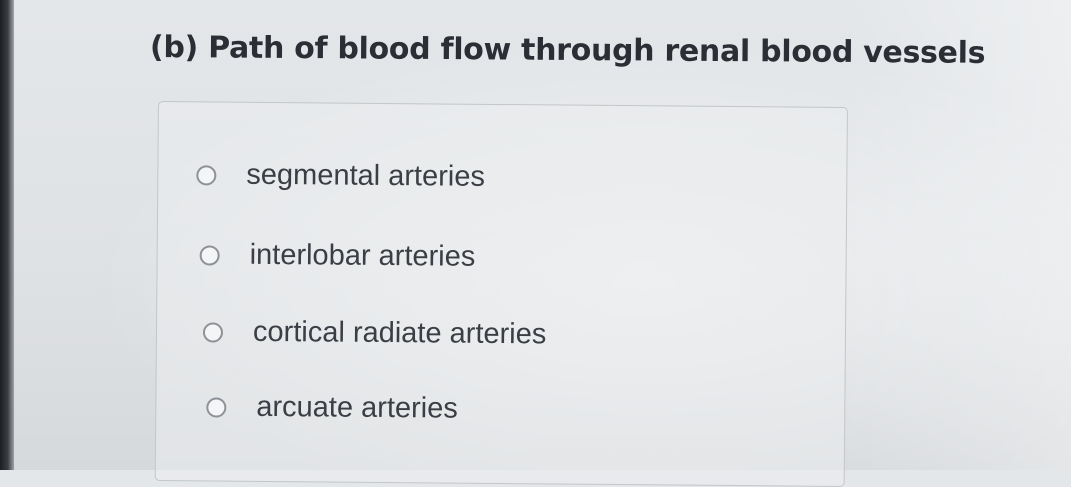  Describe the element at coordinates (399, 333) in the screenshot. I see `option-label: cortical radiate arteries` at that location.